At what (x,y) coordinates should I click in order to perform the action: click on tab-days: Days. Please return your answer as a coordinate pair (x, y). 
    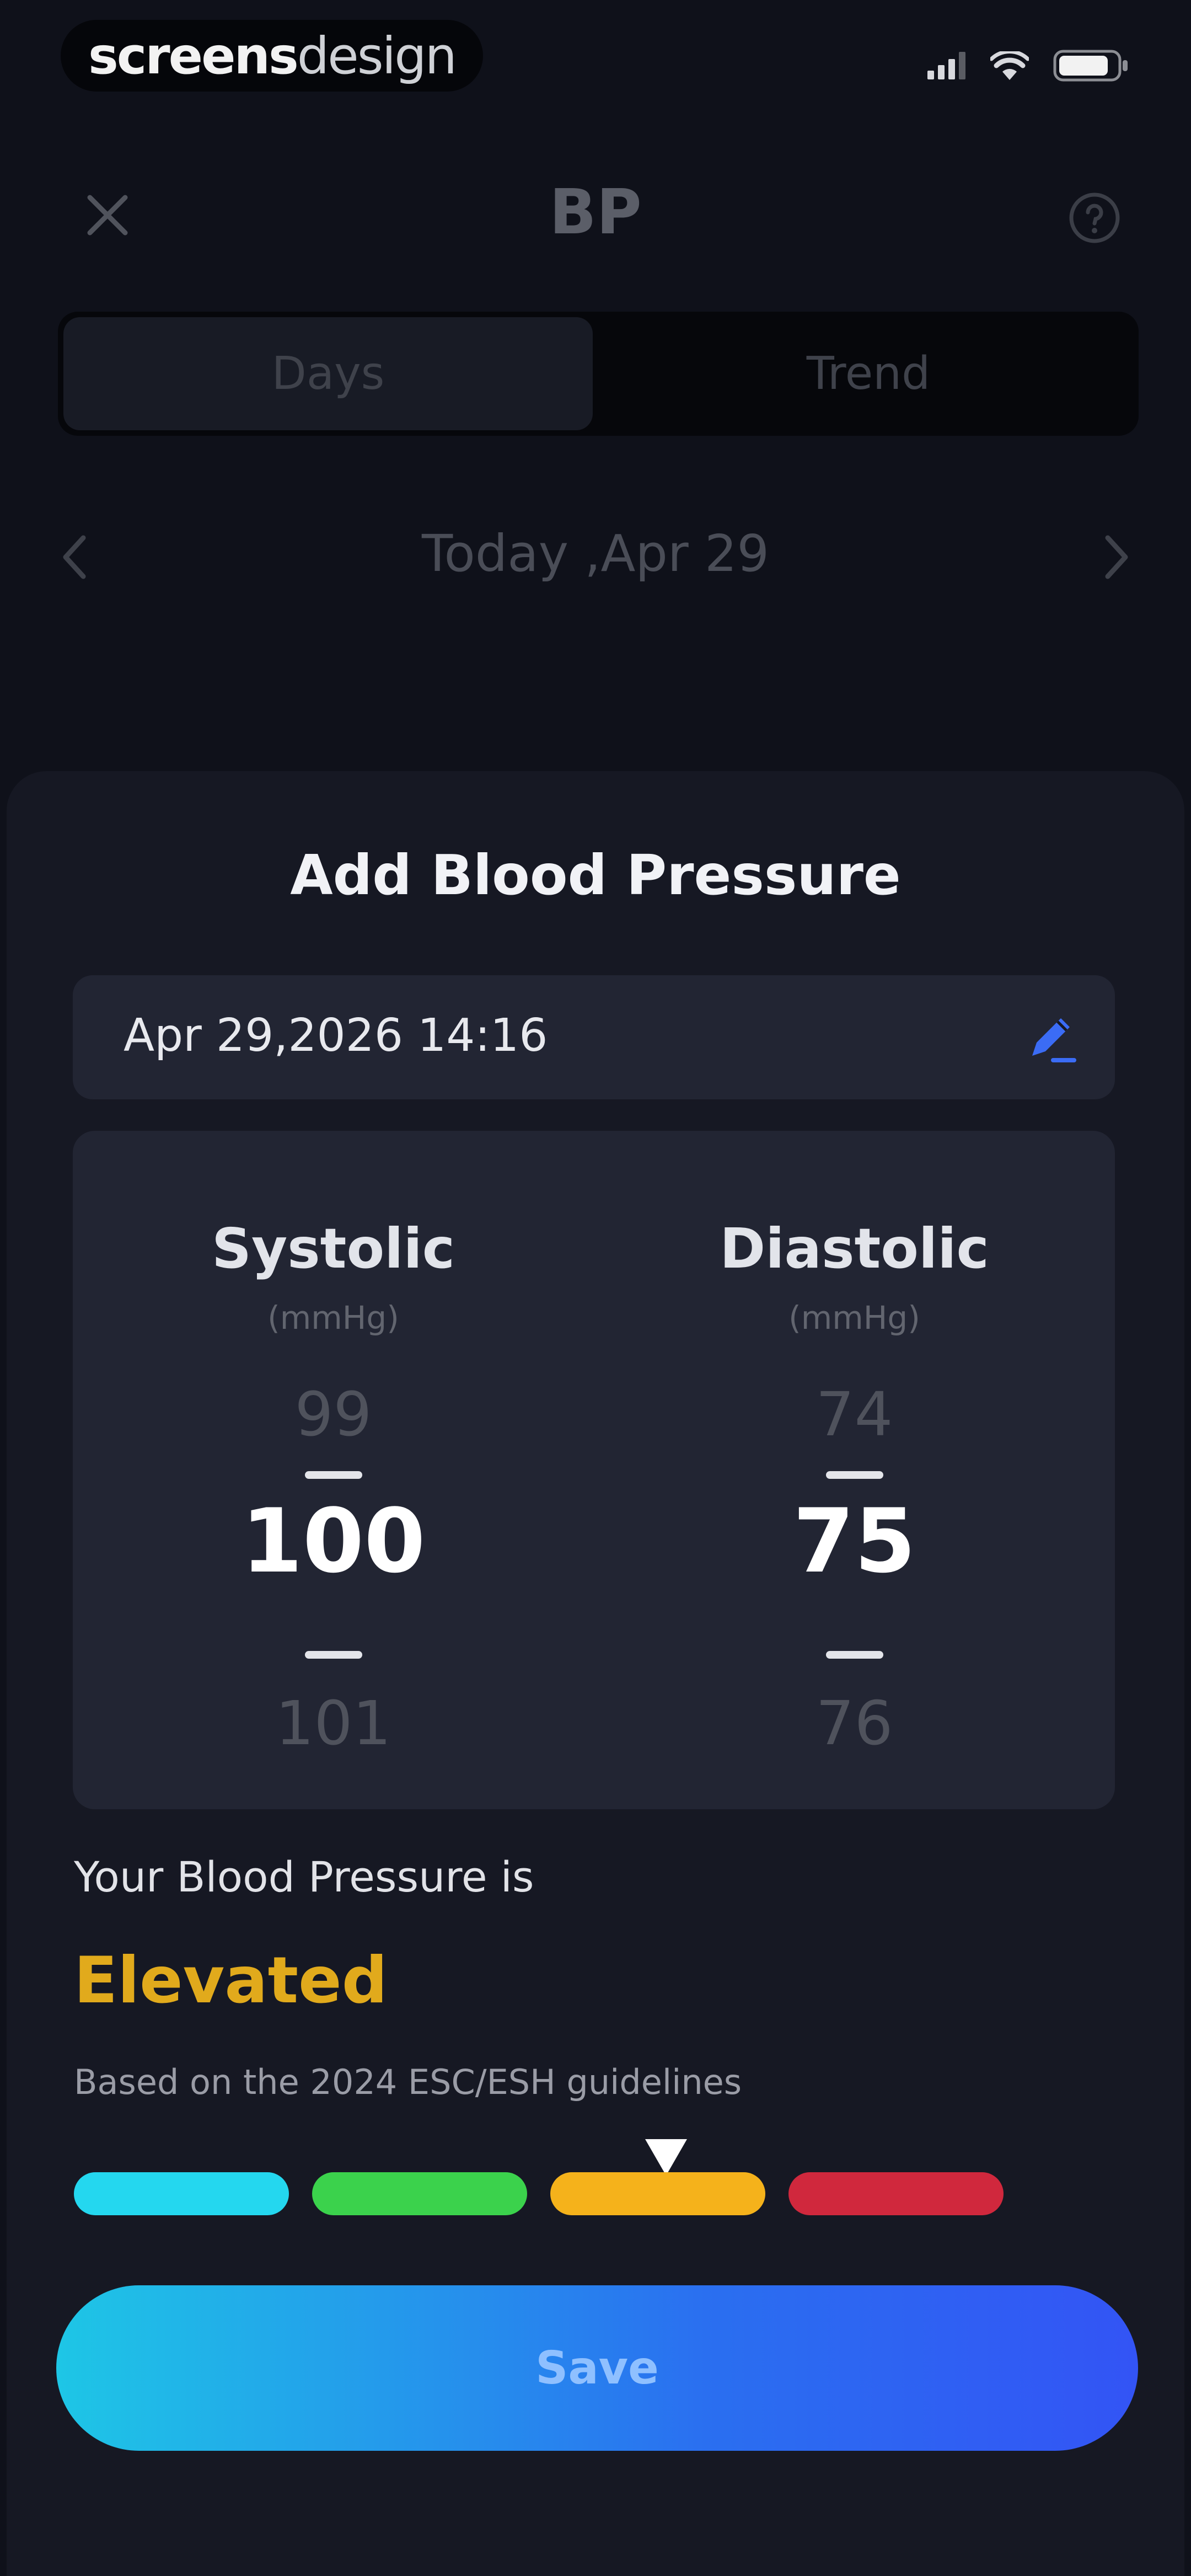
    Looking at the image, I should click on (328, 373).